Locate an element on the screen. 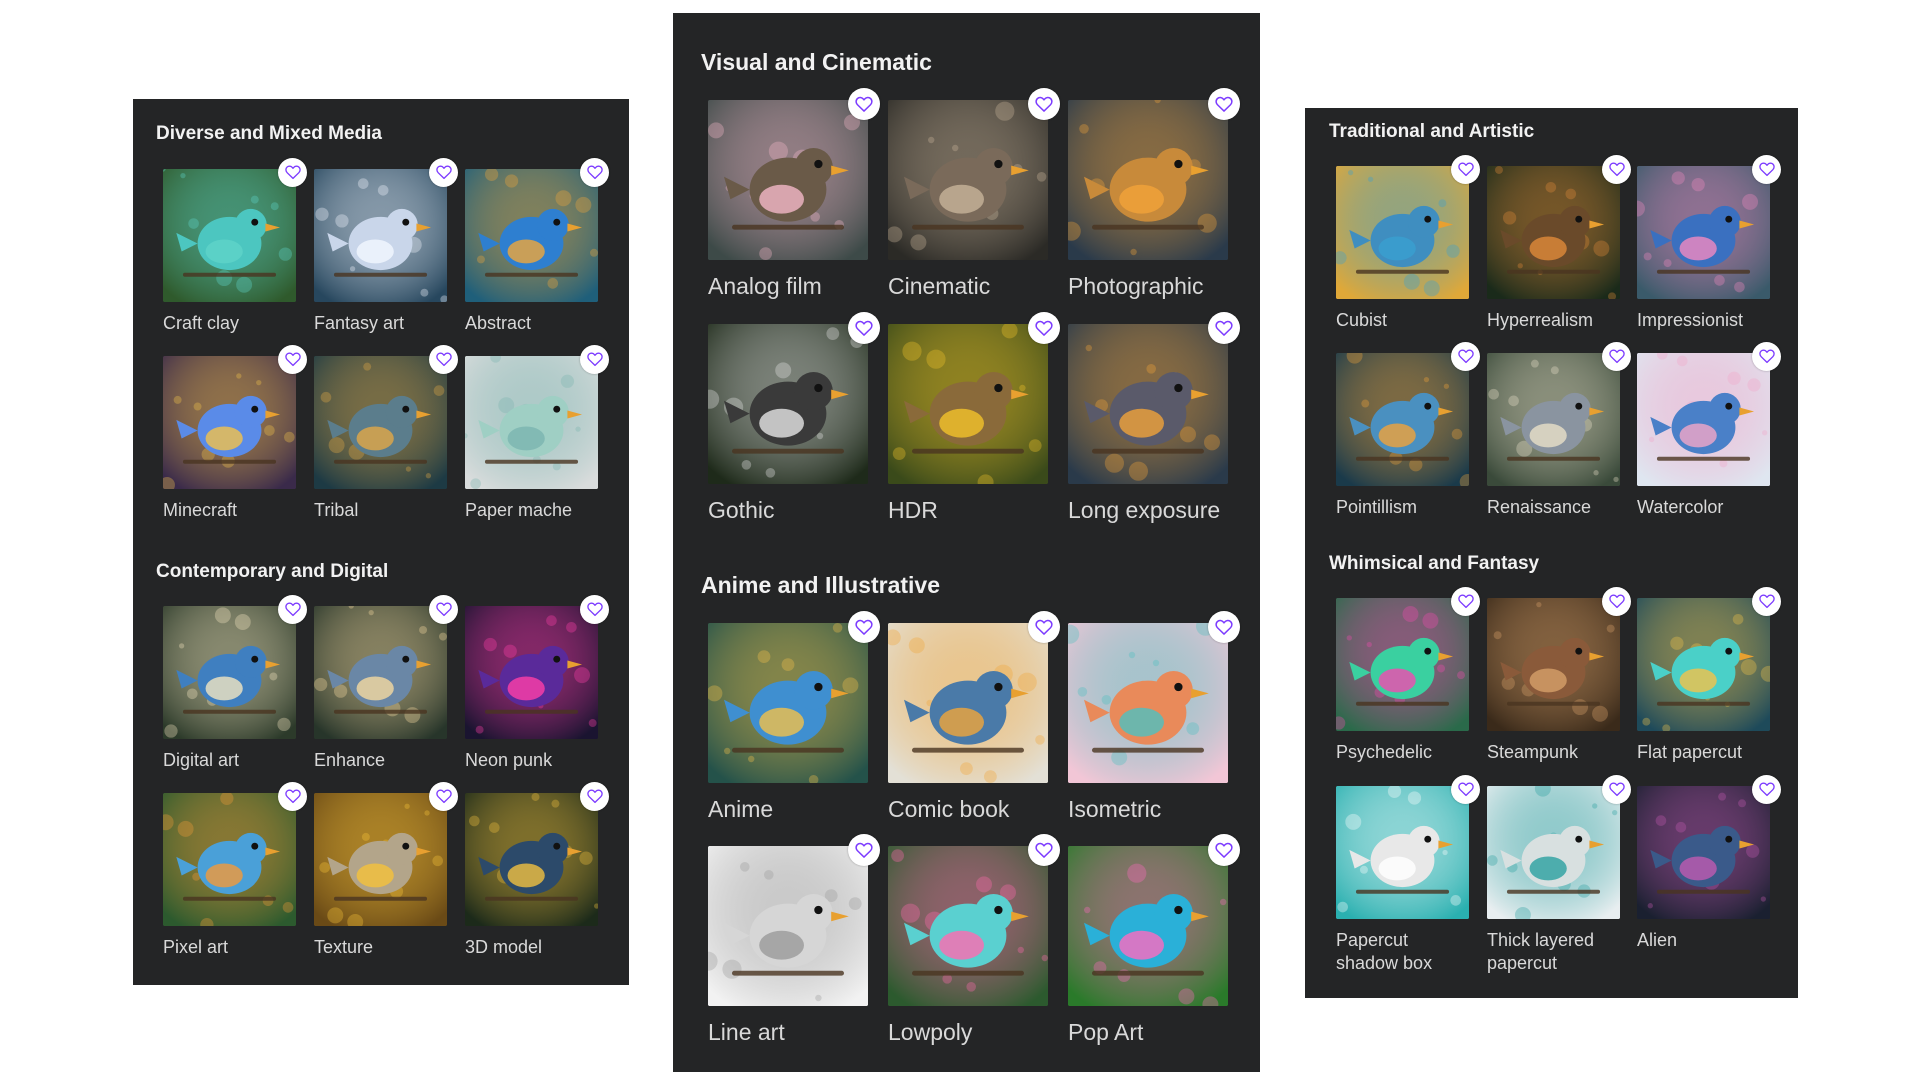 This screenshot has width=1920, height=1080. style-option-isometric: Isometric is located at coordinates (1154, 732).